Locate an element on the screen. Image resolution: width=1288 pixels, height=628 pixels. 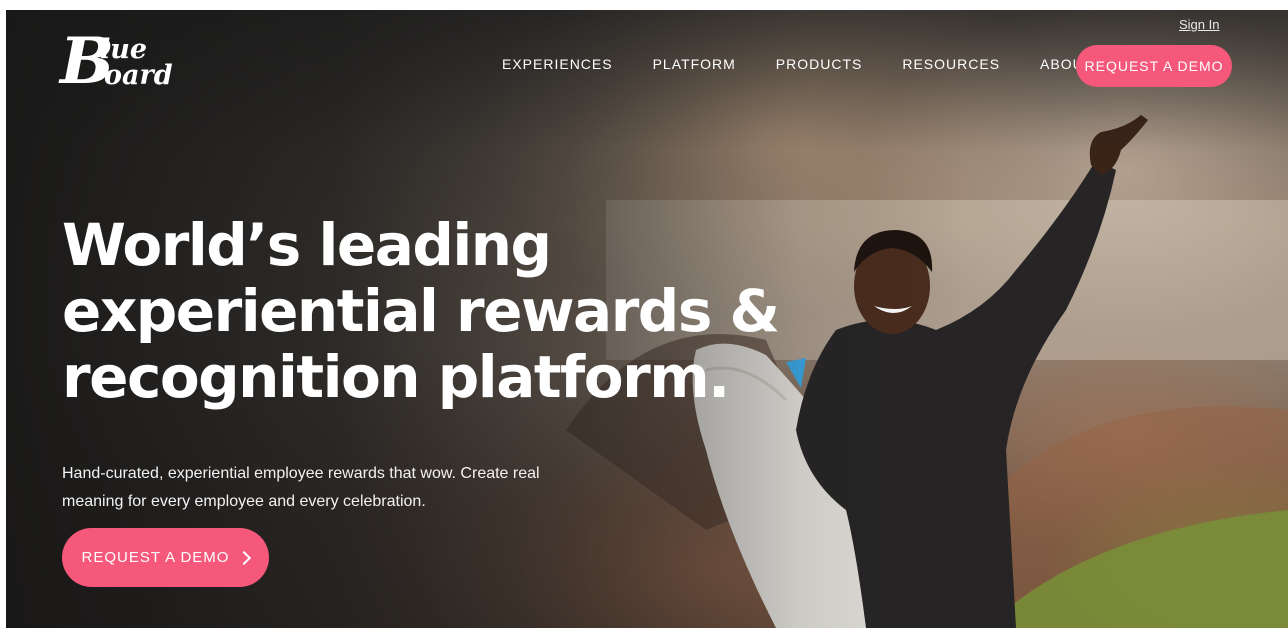
nav-platform: PLATFORM is located at coordinates (694, 64).